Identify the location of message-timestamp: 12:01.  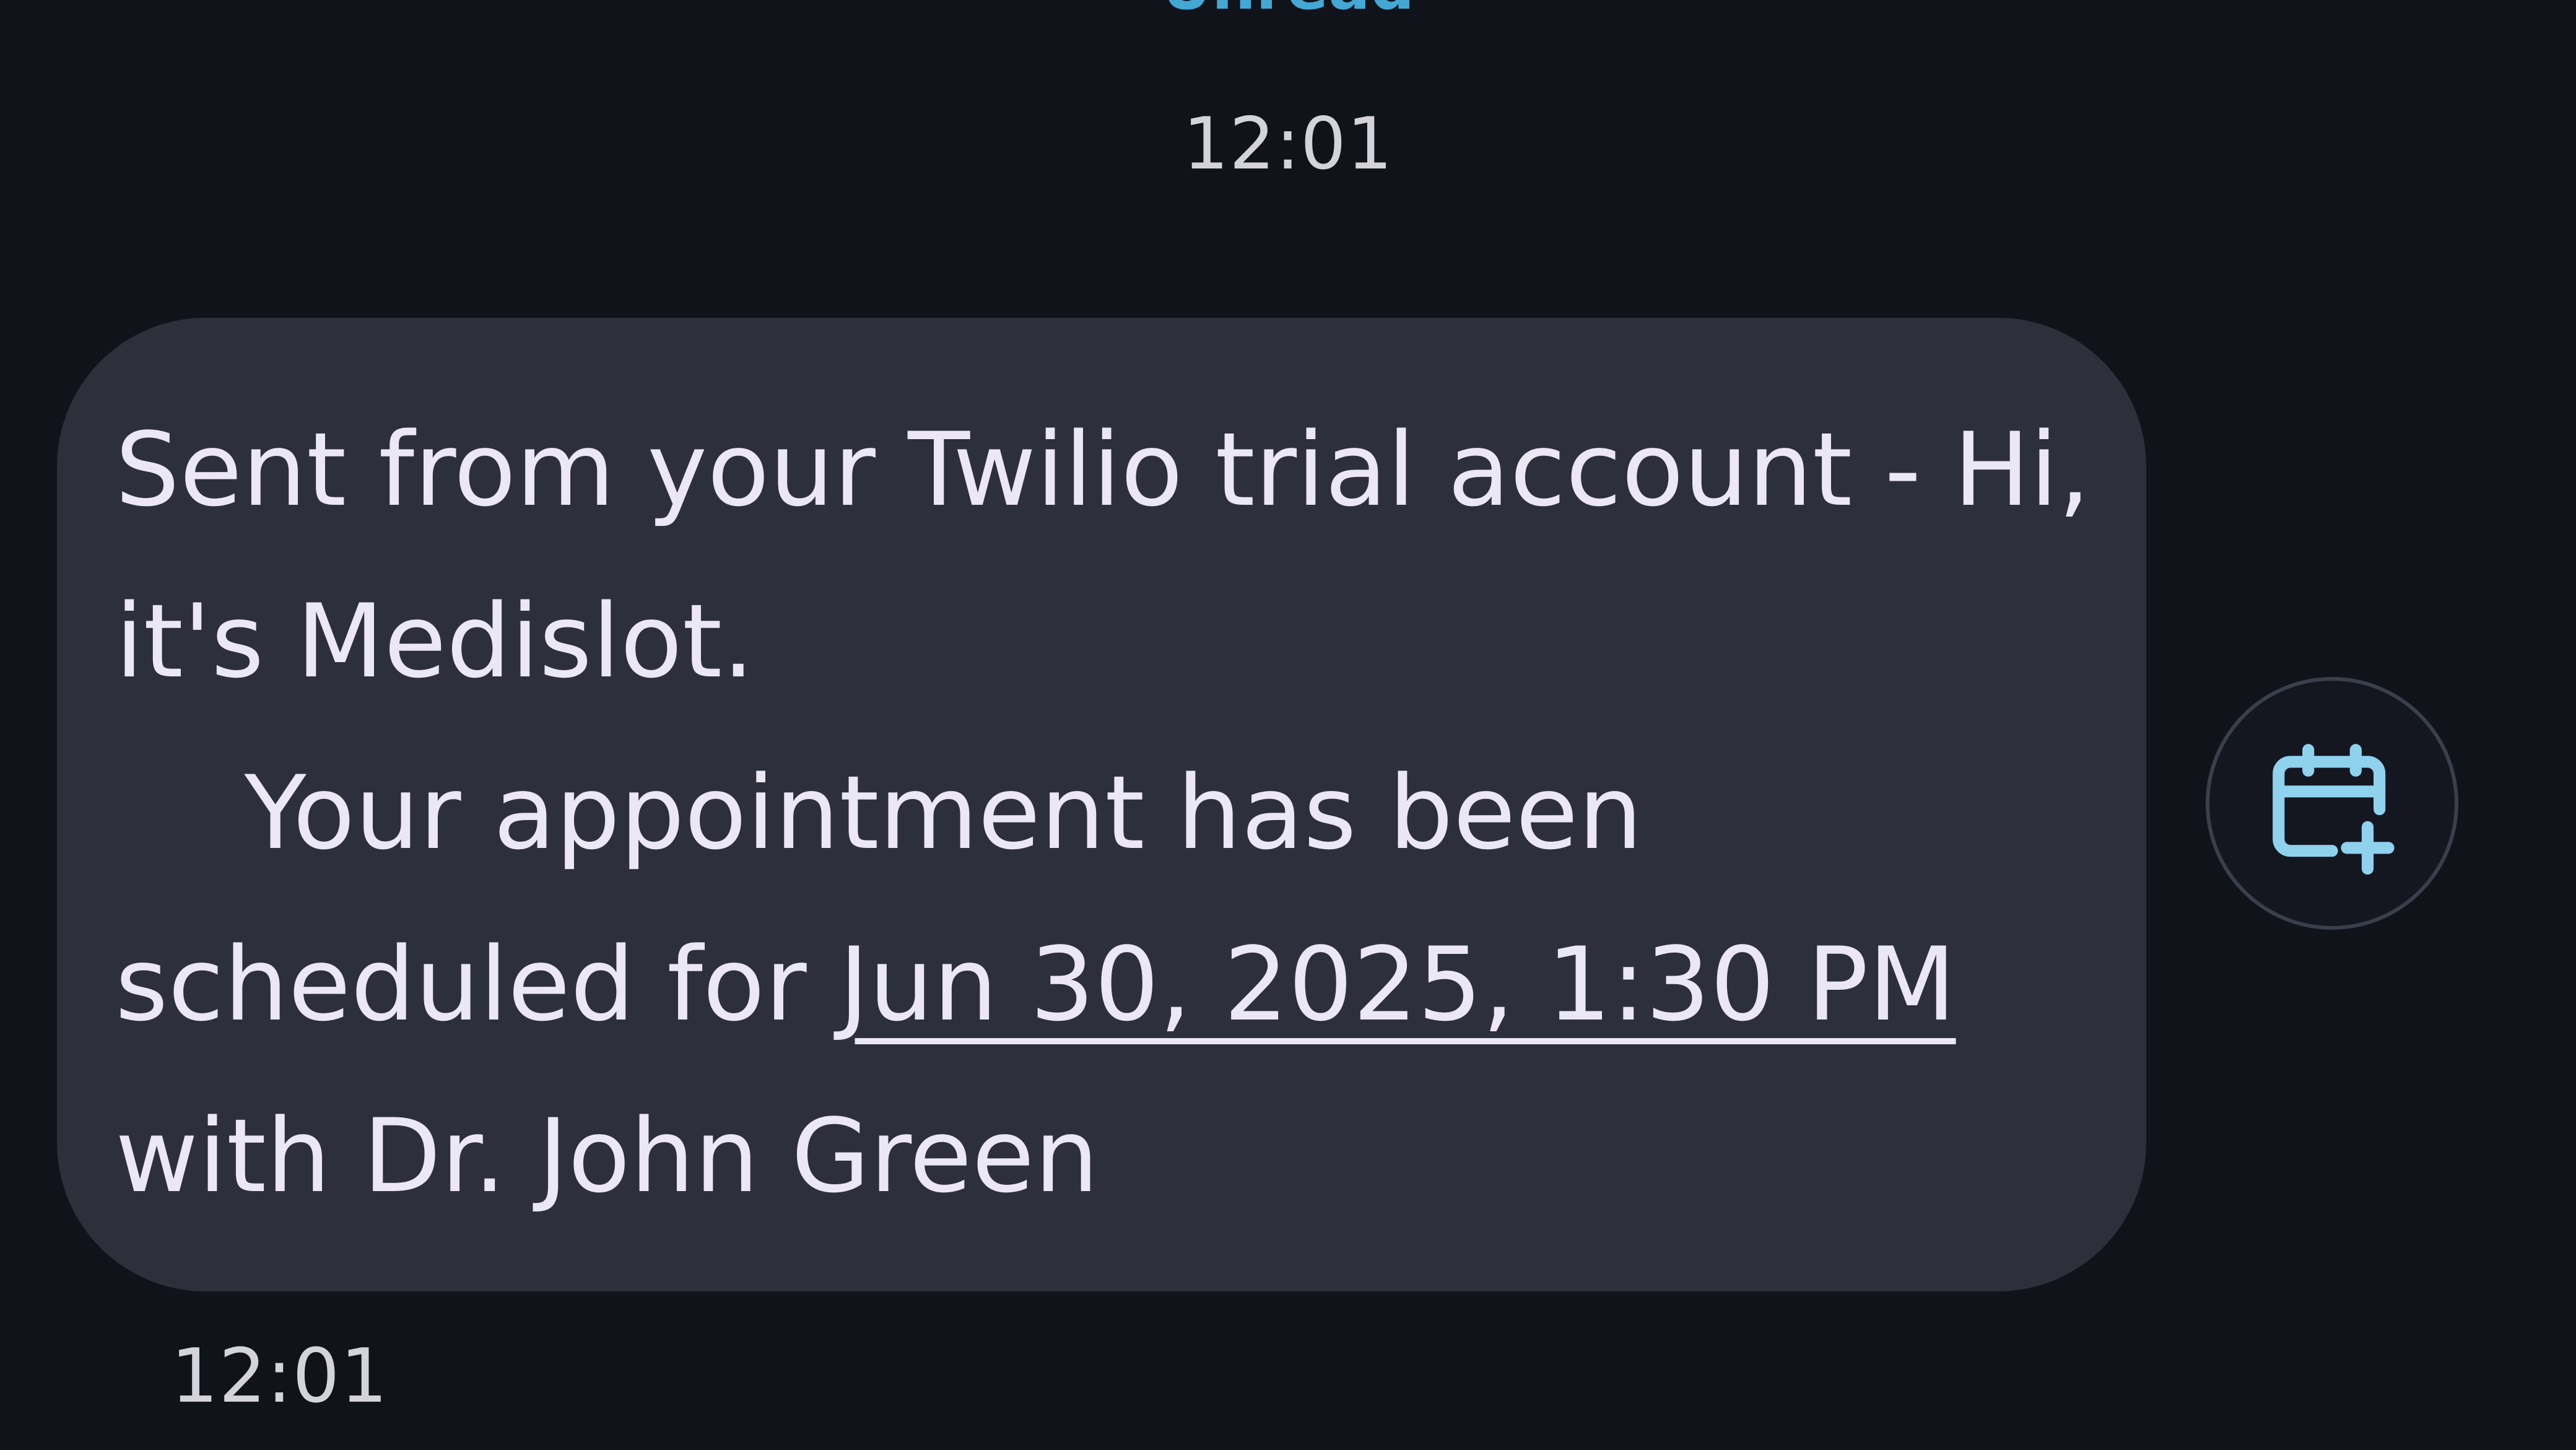
(279, 1377).